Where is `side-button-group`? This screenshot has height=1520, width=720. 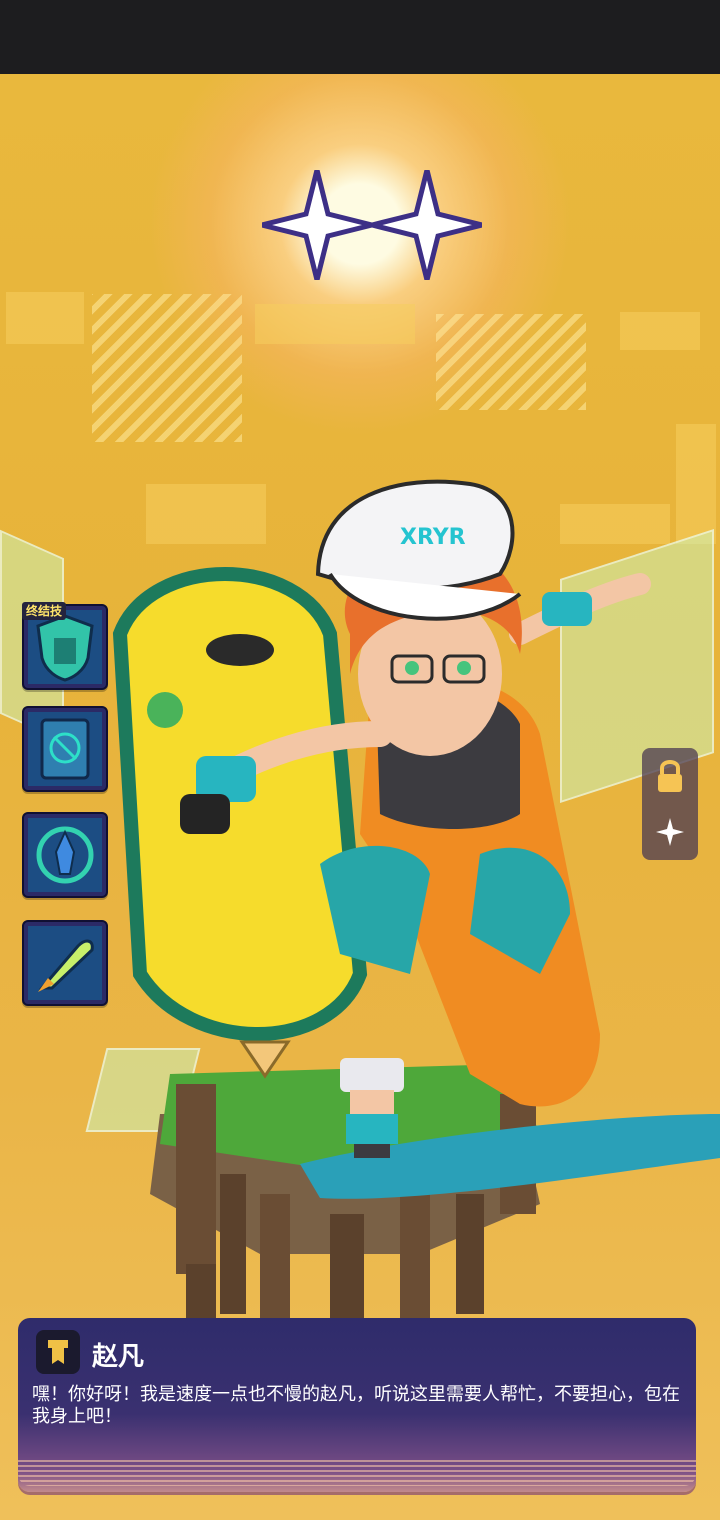
side-button-group is located at coordinates (670, 804).